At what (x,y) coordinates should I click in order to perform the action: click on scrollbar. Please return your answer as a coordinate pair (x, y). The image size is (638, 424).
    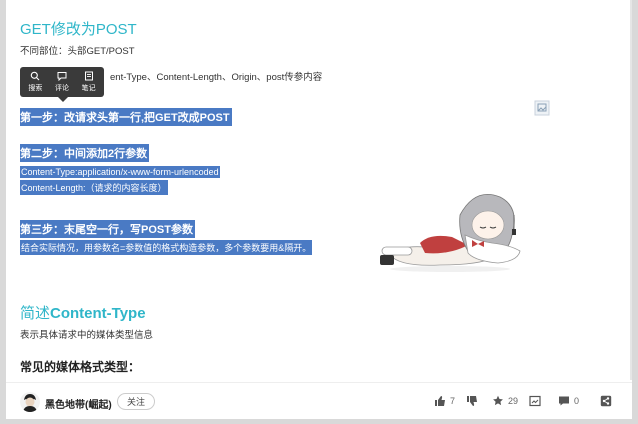
    Looking at the image, I should click on (631, 190).